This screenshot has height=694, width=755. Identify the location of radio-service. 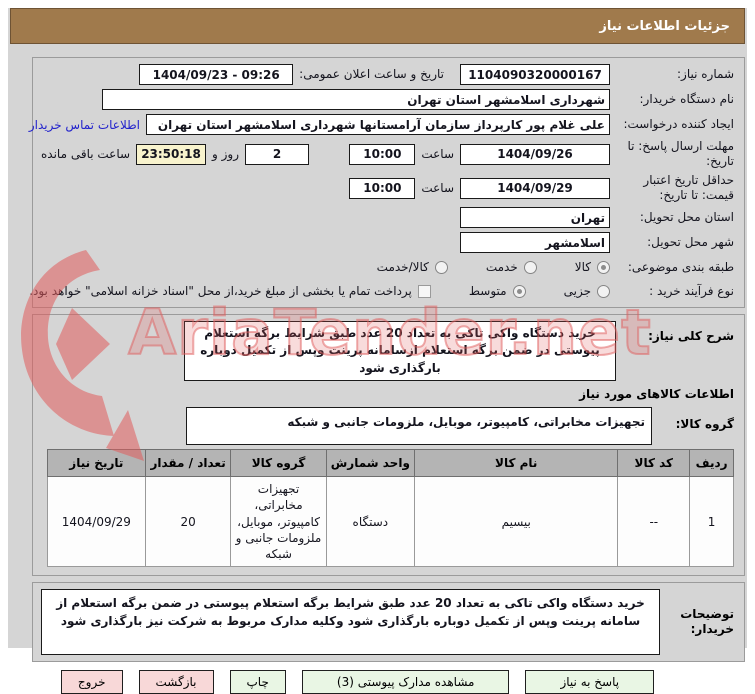
(530, 267).